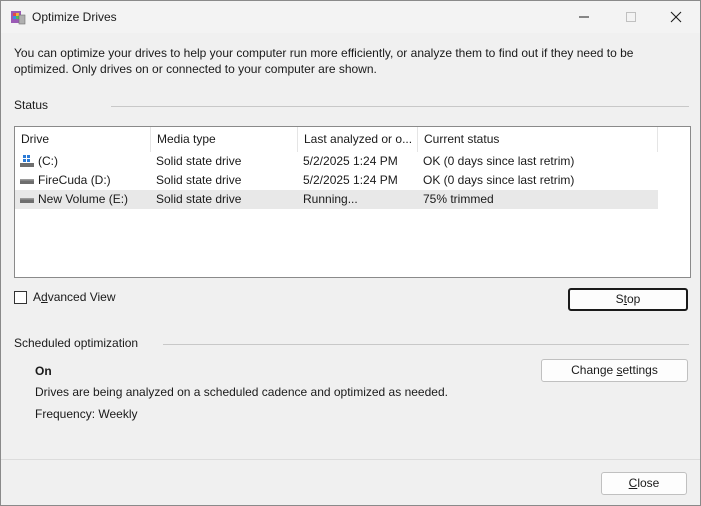 This screenshot has height=506, width=701. I want to click on stop-button: Stop, so click(628, 299).